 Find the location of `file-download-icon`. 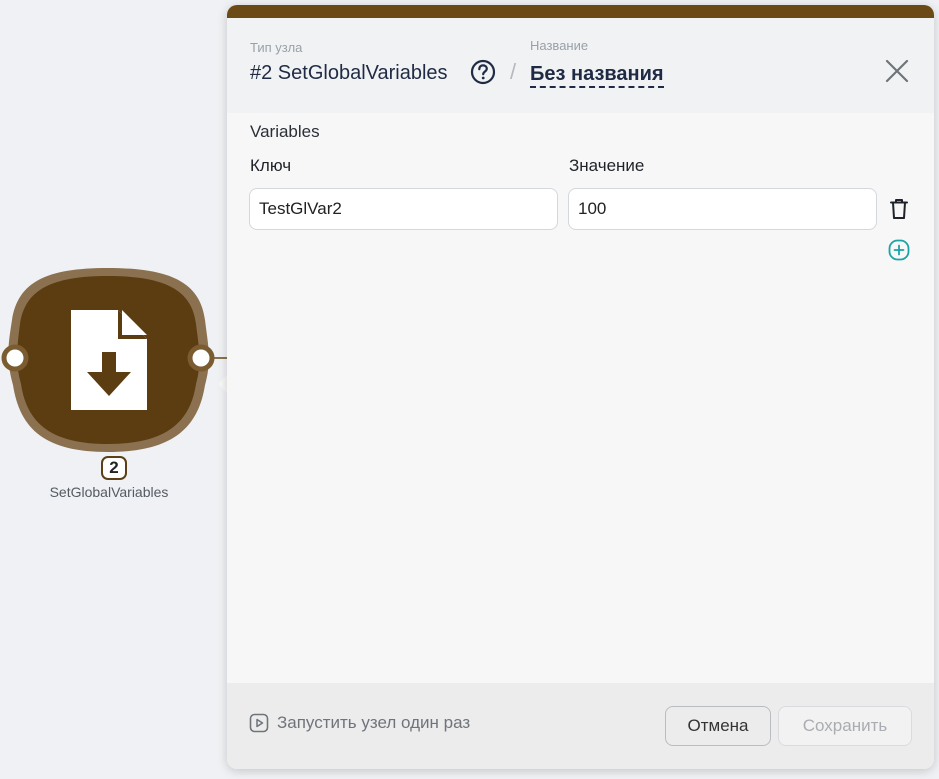

file-download-icon is located at coordinates (109, 360).